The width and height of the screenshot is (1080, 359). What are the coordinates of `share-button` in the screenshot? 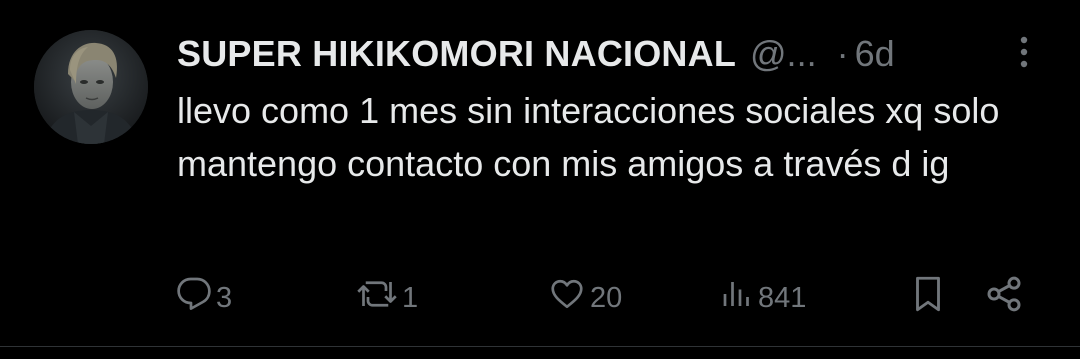 It's located at (1004, 298).